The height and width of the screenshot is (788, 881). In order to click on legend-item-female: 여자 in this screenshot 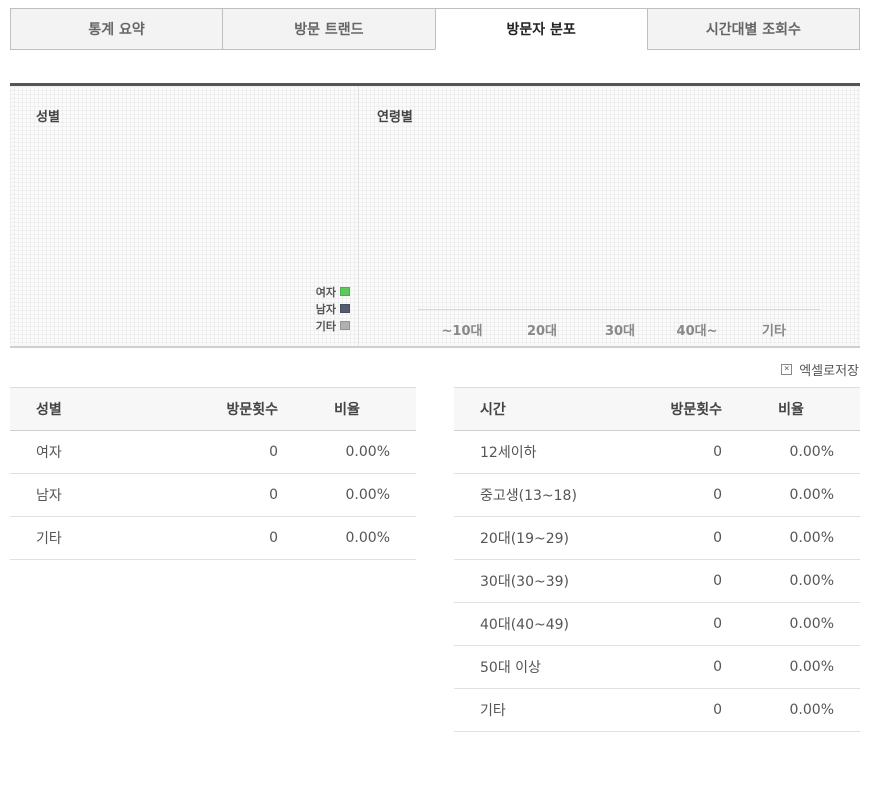, I will do `click(320, 291)`.